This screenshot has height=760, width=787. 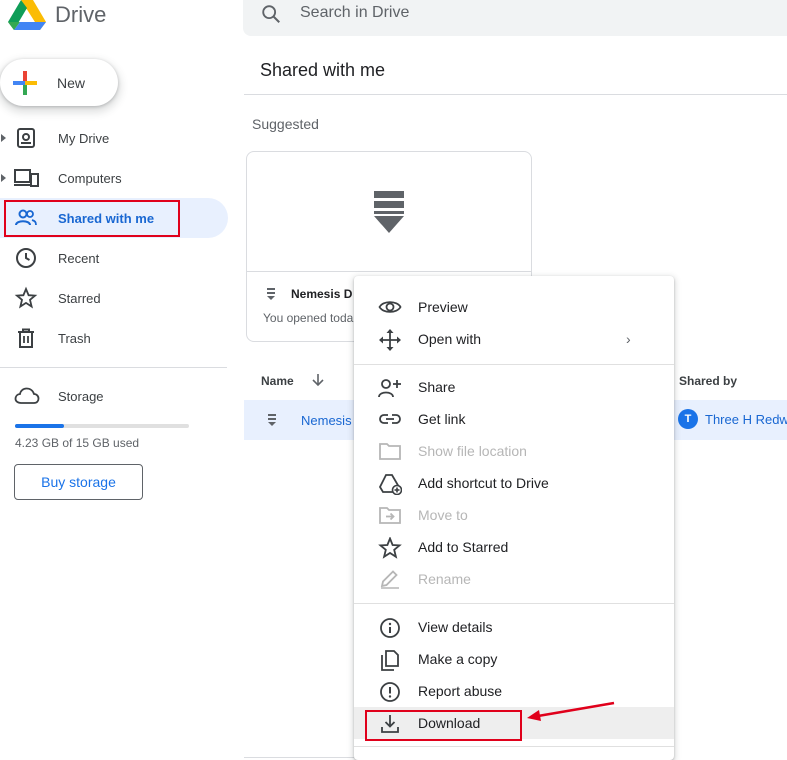 I want to click on eye-icon, so click(x=390, y=307).